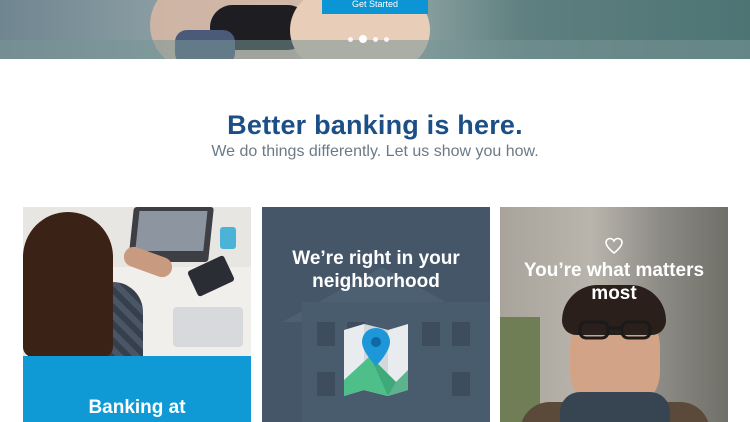 This screenshot has height=422, width=750. What do you see at coordinates (137, 407) in the screenshot?
I see `card-title: Banking at` at bounding box center [137, 407].